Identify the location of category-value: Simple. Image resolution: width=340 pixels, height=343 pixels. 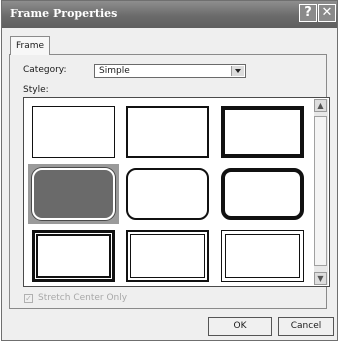
(114, 71).